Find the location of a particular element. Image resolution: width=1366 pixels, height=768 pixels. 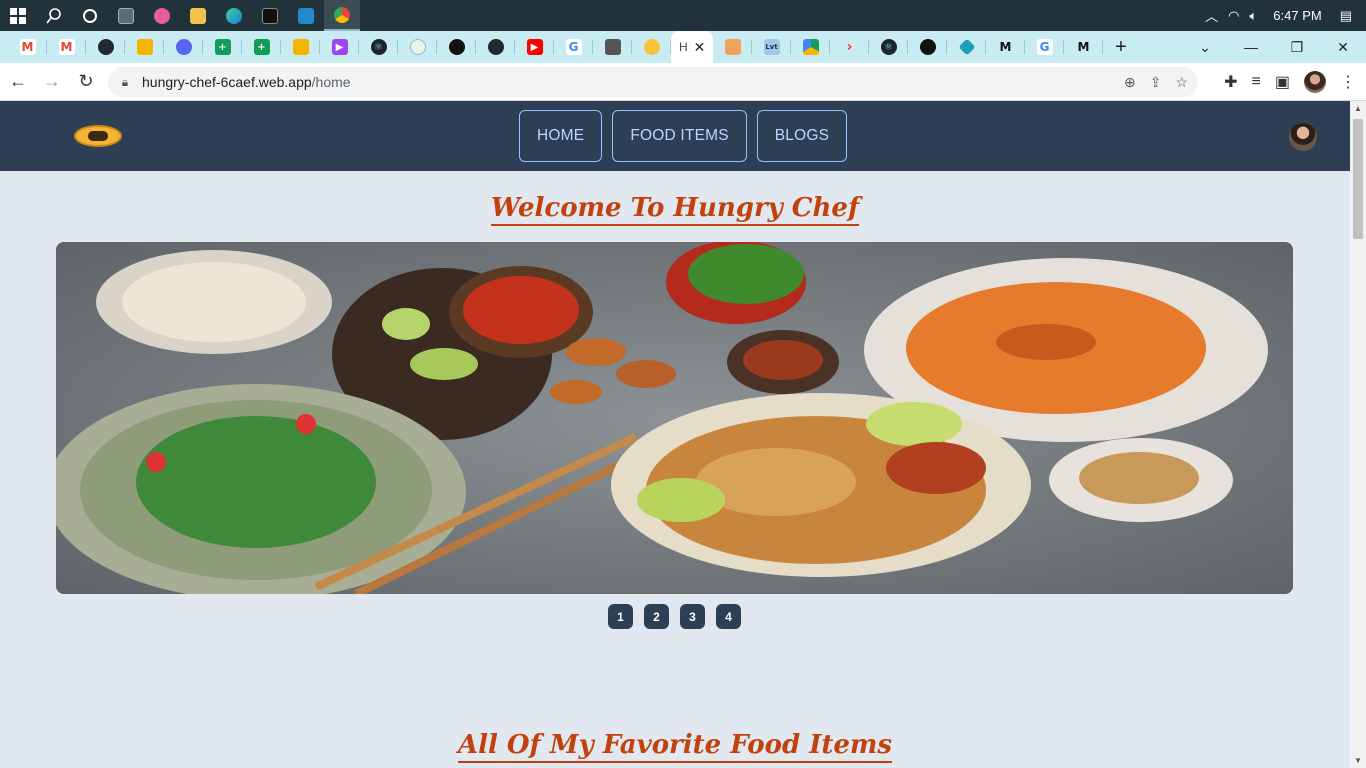

tab-lvt: Lvt is located at coordinates (771, 47).